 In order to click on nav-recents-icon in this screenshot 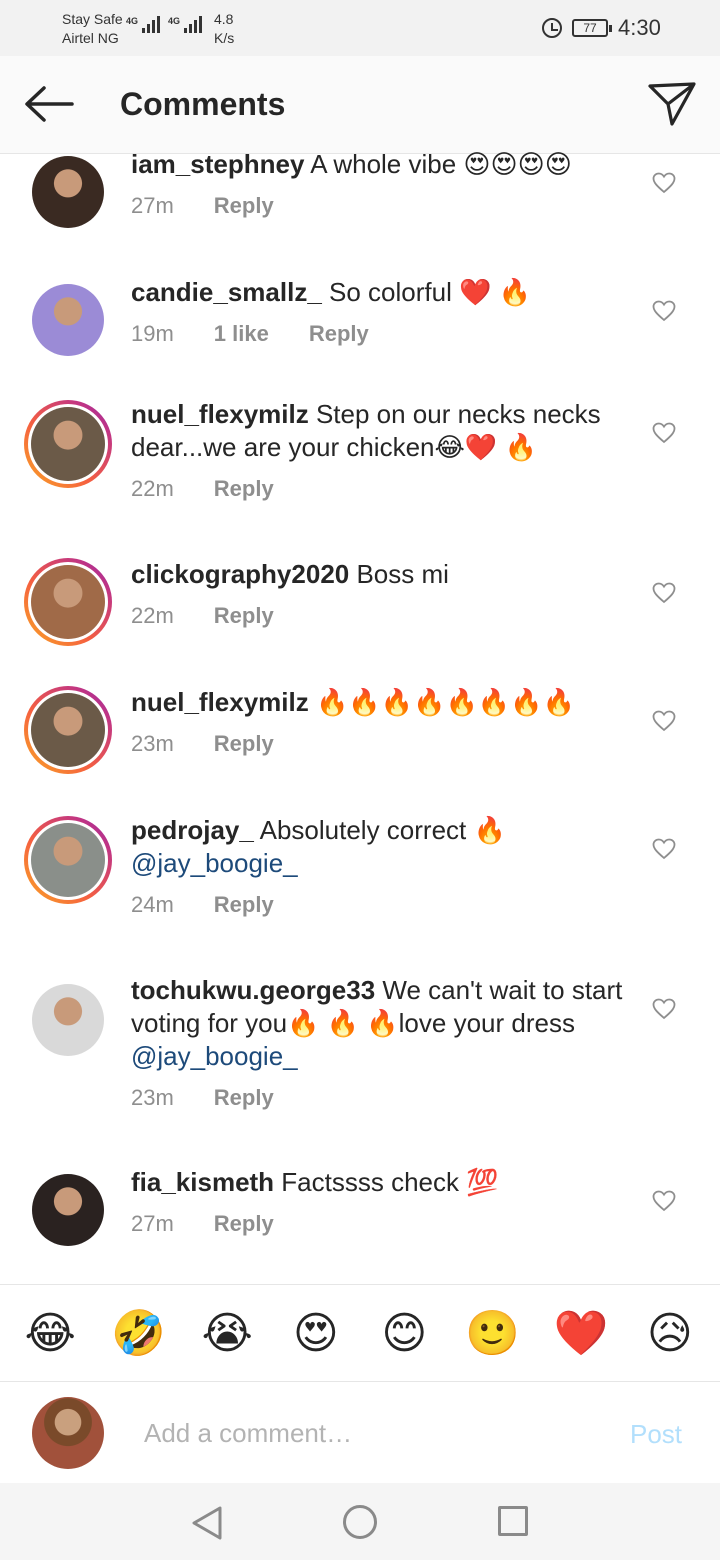, I will do `click(513, 1521)`.